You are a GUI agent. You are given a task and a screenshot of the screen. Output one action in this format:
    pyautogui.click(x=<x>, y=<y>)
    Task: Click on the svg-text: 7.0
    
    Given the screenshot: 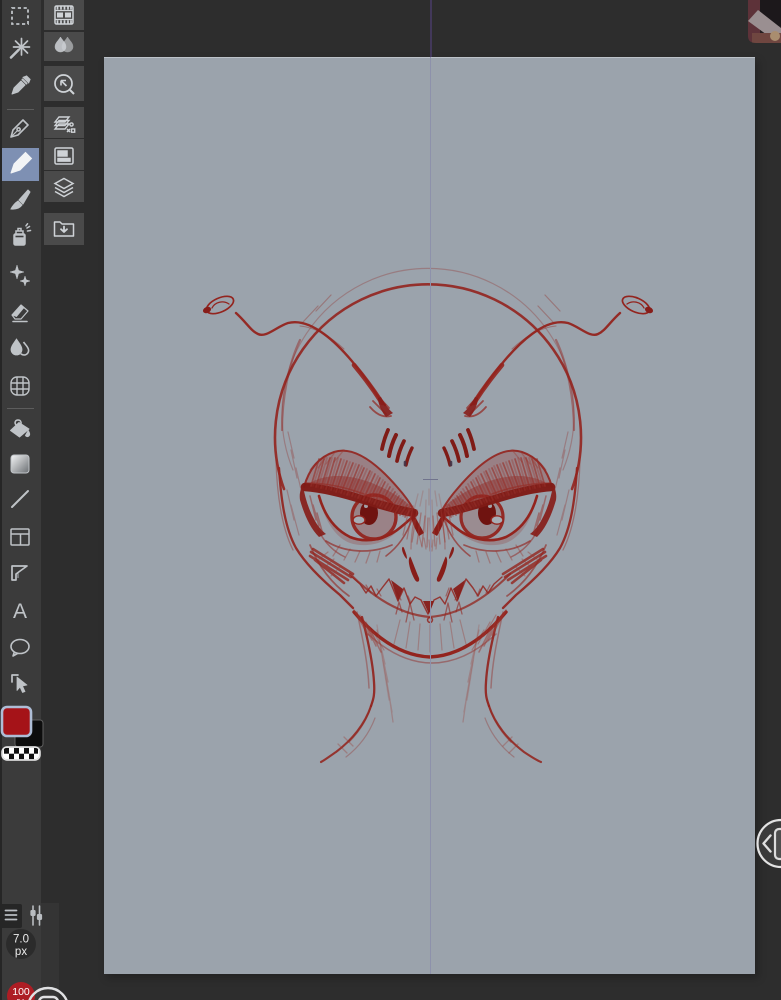 What is the action you would take?
    pyautogui.click(x=21, y=940)
    